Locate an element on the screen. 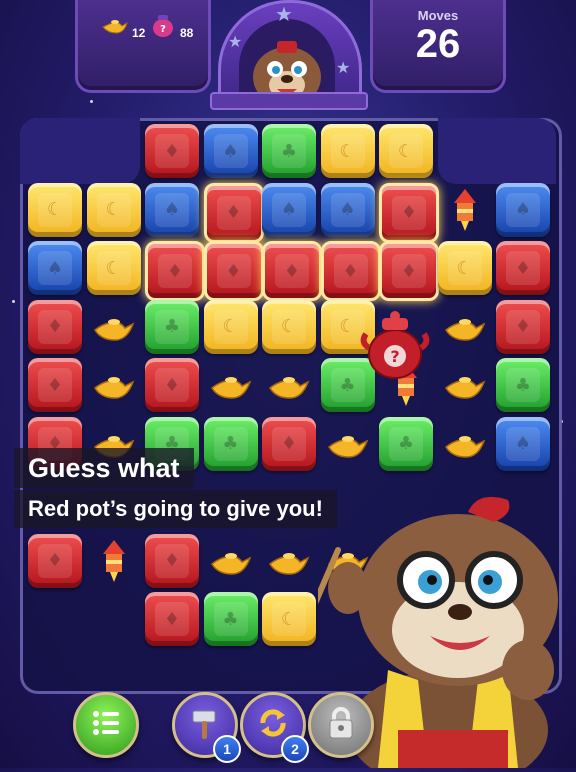  menu-list-icon is located at coordinates (106, 725).